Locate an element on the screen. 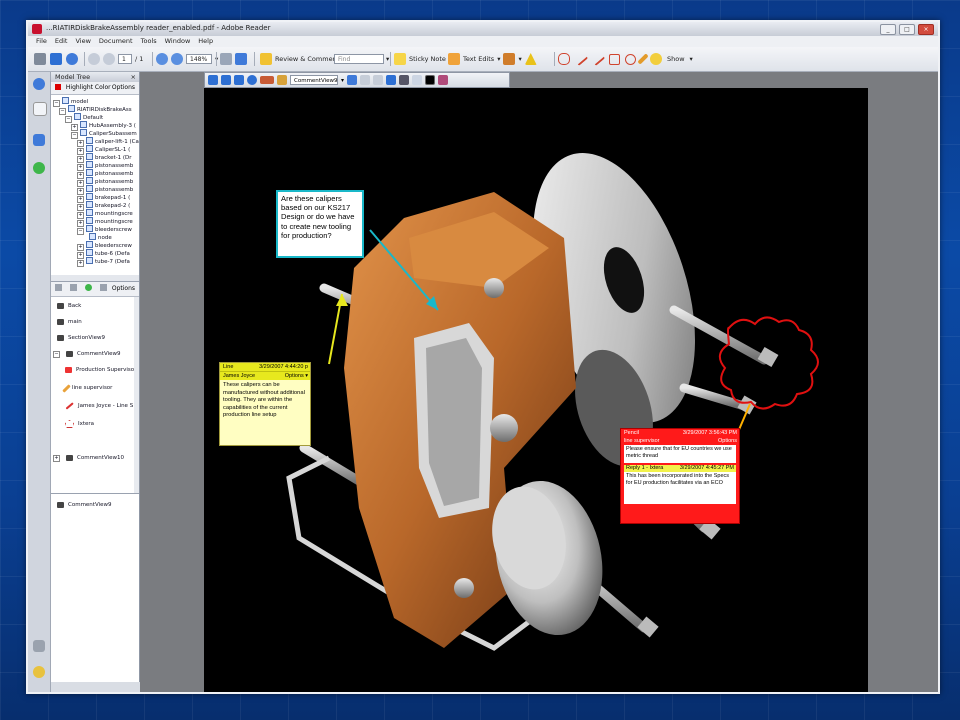  comment-item: Production Supervisor is located at coordinates (100, 370).